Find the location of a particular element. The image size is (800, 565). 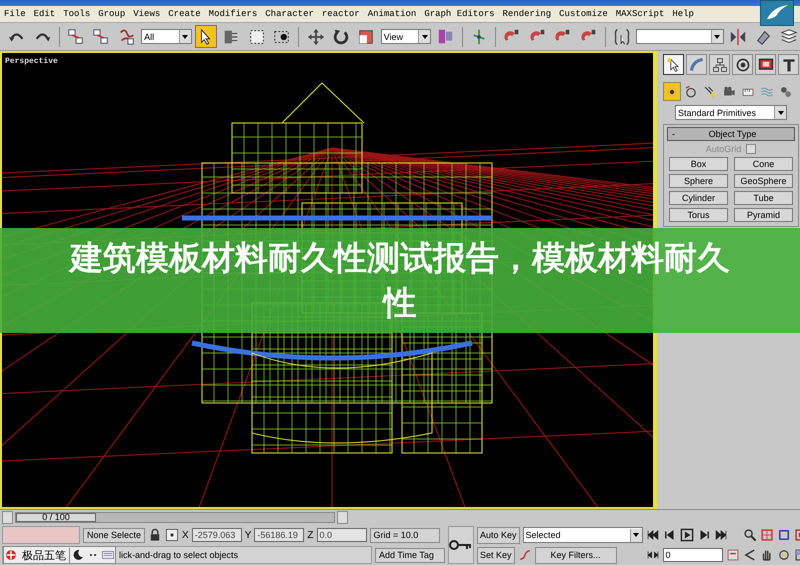

rollout-header: - Object Type is located at coordinates (731, 134).